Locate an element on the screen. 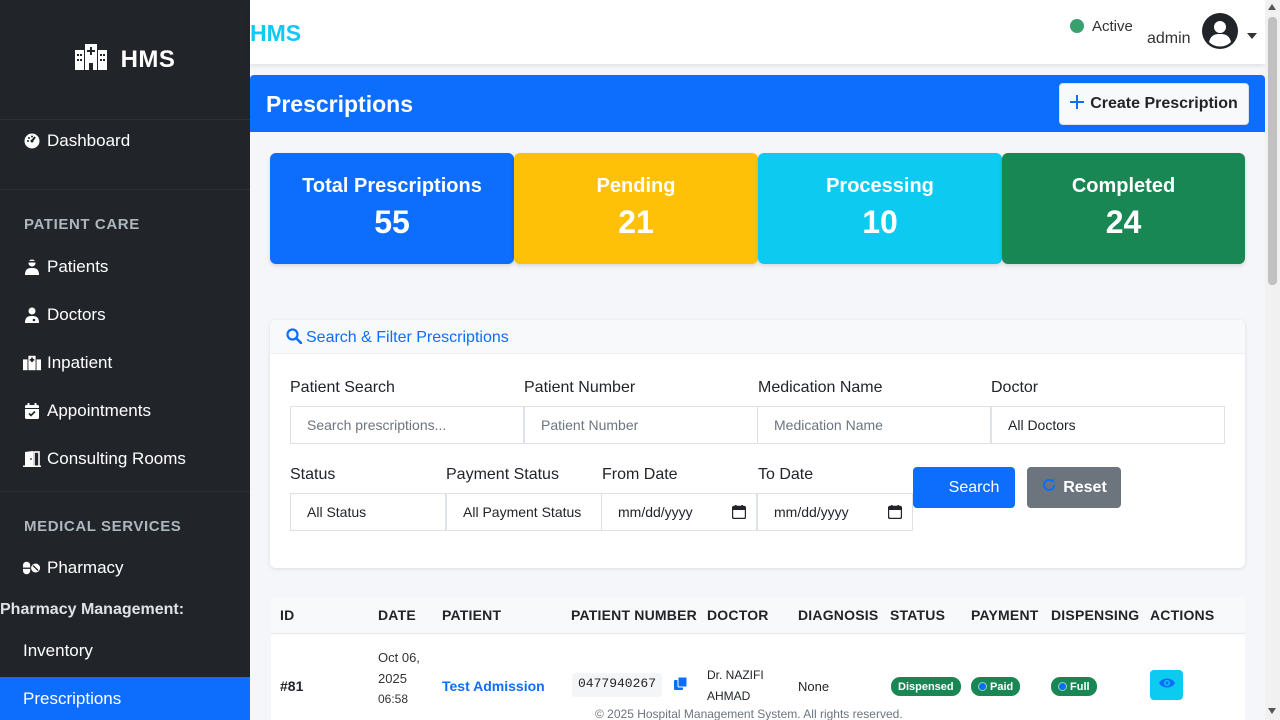 This screenshot has height=720, width=1280. filter-title: Search & Filter Prescriptions is located at coordinates (407, 337).